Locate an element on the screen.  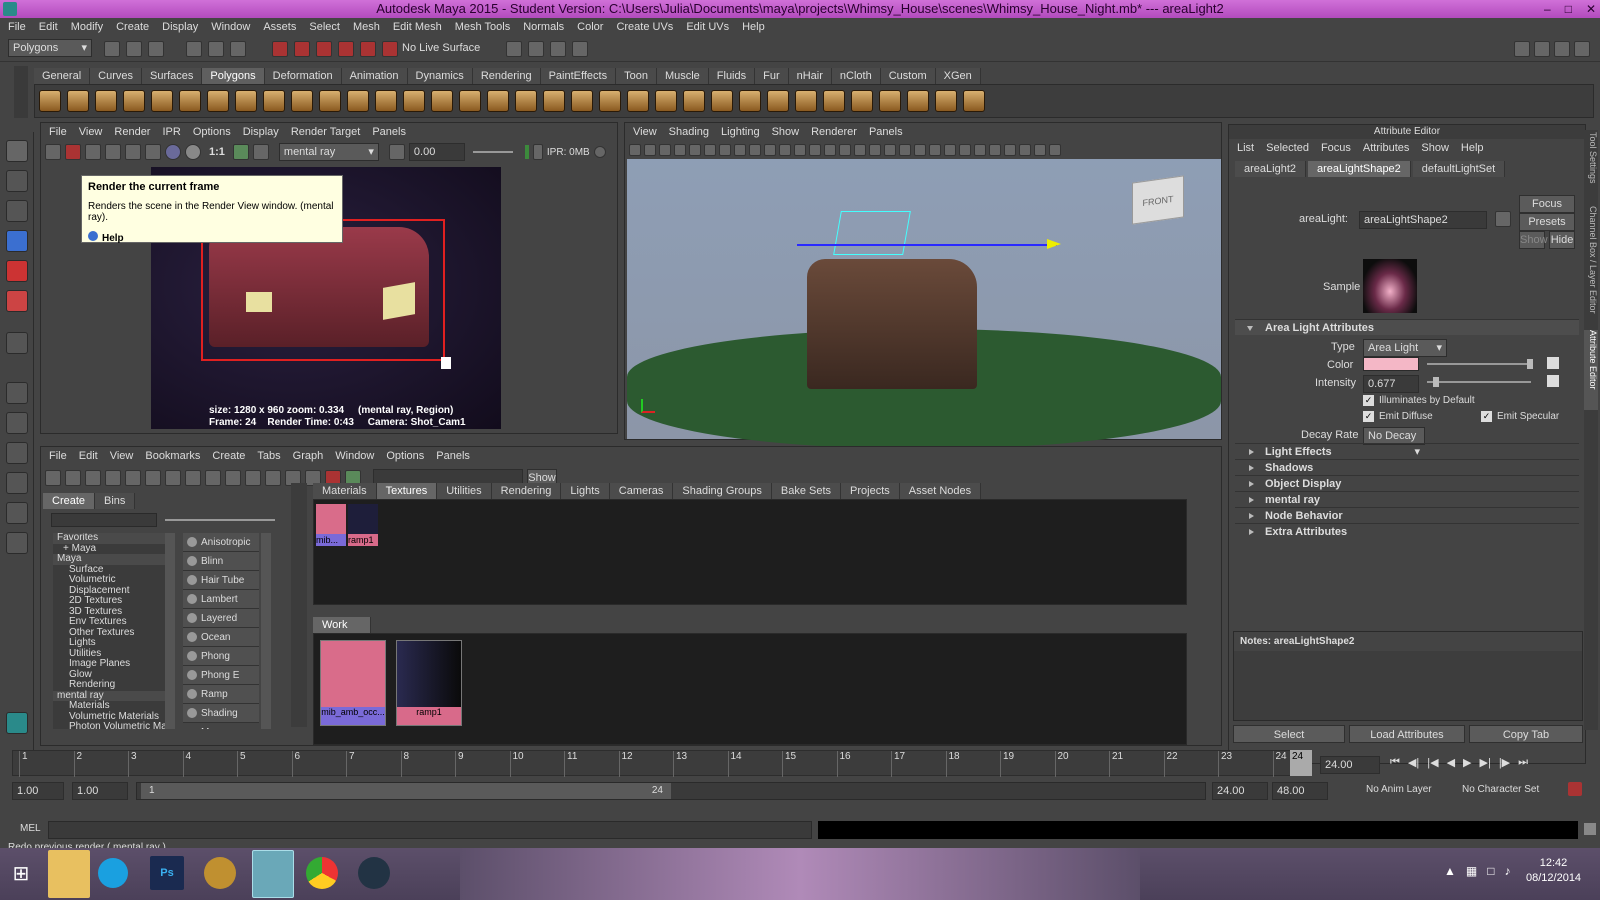
shelf-tab-rendering: Rendering is located at coordinates (506, 76).